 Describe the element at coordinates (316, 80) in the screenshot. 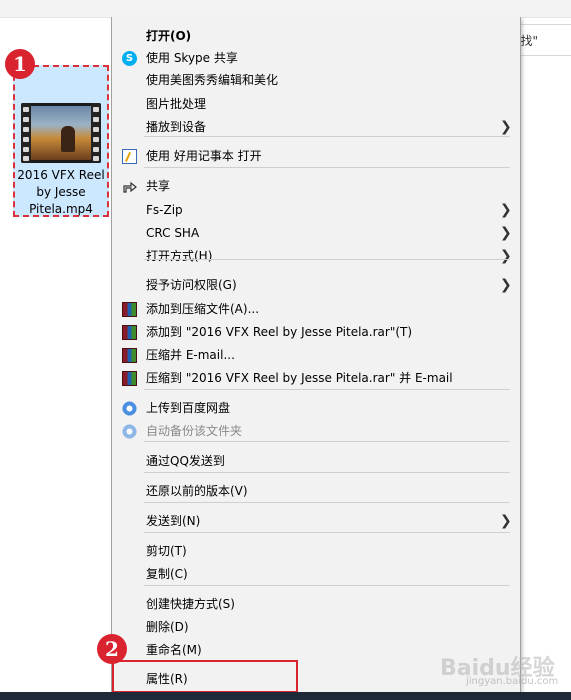

I see `menu-item-2: 使用美图秀秀编辑和美化` at that location.